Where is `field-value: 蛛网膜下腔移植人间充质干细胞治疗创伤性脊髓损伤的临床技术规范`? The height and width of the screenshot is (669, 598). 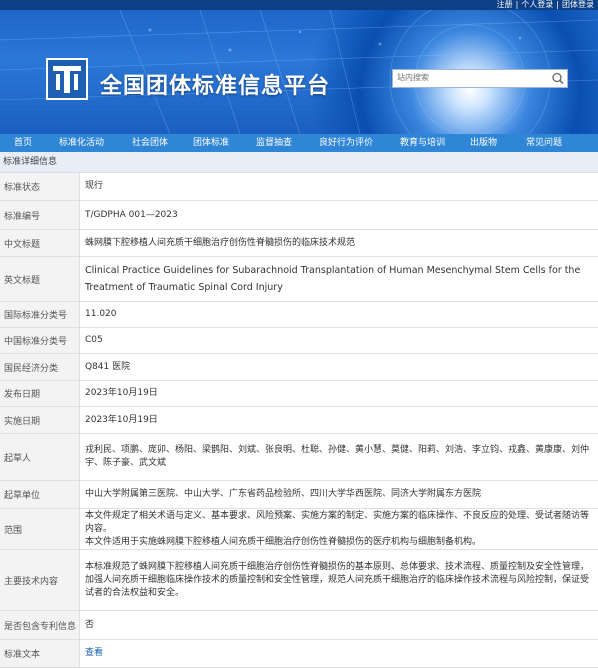
field-value: 蛛网膜下腔移植人间充质干细胞治疗创伤性脊髓损伤的临床技术规范 is located at coordinates (220, 242).